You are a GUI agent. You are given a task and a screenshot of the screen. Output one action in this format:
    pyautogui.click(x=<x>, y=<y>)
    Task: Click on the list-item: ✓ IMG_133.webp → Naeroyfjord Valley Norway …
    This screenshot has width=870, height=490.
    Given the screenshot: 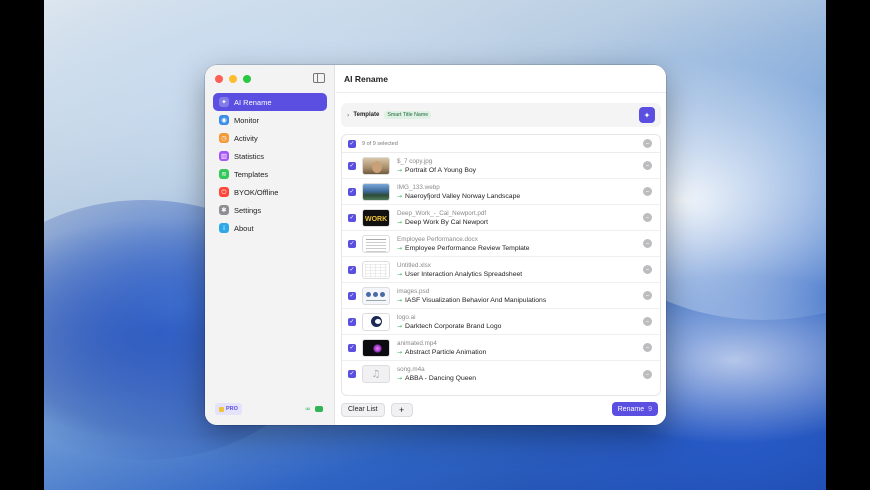 What is the action you would take?
    pyautogui.click(x=501, y=192)
    